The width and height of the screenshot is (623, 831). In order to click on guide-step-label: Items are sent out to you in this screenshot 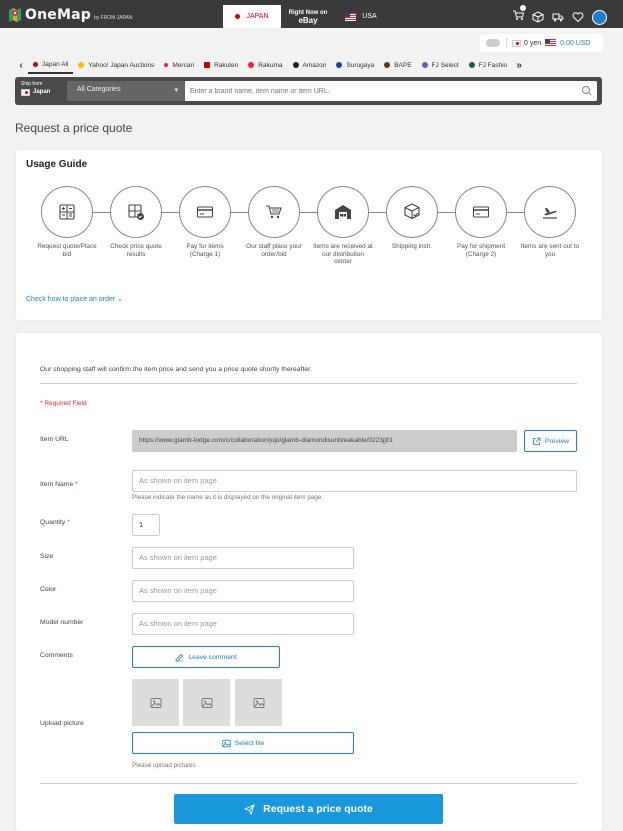, I will do `click(550, 250)`.